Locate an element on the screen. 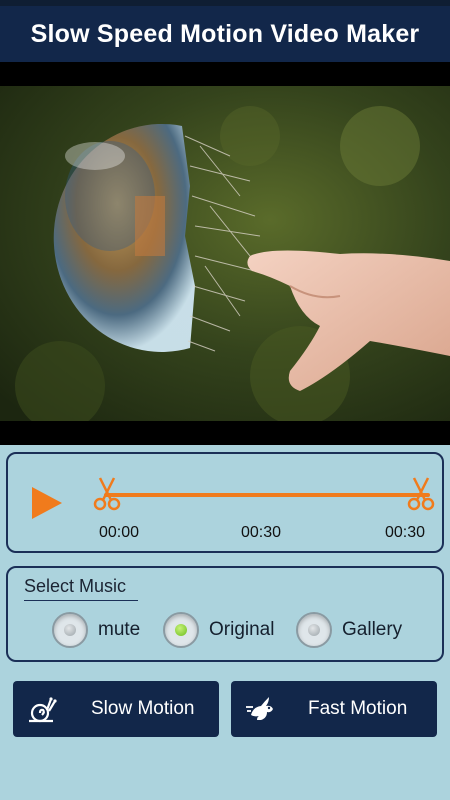 This screenshot has width=450, height=800. mid-time-label: 00:30 is located at coordinates (261, 532).